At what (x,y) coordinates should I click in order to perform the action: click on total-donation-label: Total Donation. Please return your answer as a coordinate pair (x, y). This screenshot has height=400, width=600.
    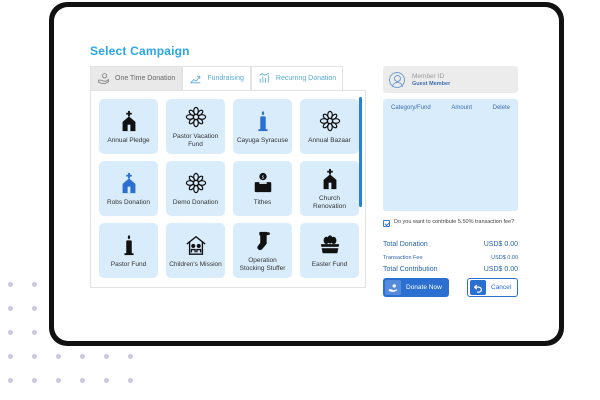
    Looking at the image, I should click on (405, 244).